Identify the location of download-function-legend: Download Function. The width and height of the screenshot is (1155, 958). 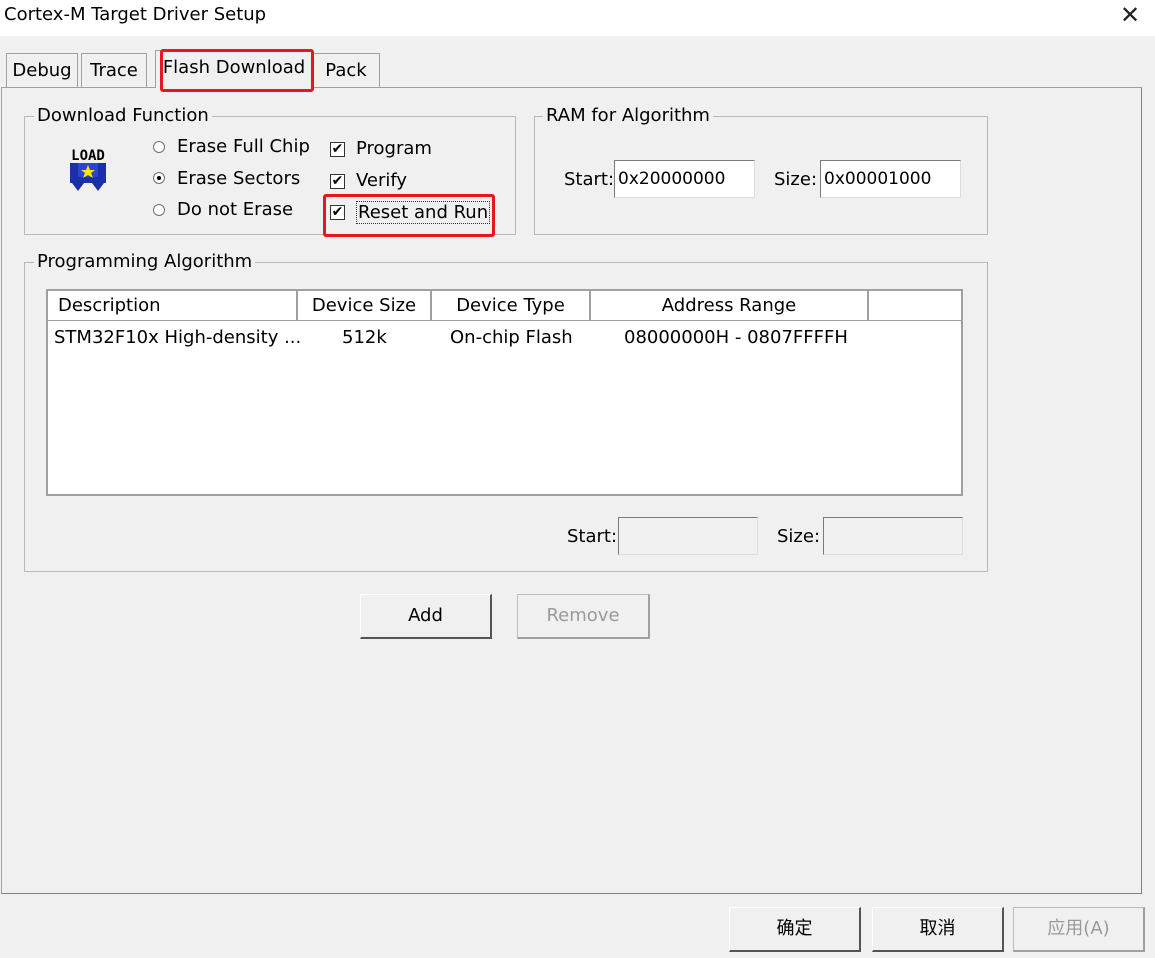
(123, 115).